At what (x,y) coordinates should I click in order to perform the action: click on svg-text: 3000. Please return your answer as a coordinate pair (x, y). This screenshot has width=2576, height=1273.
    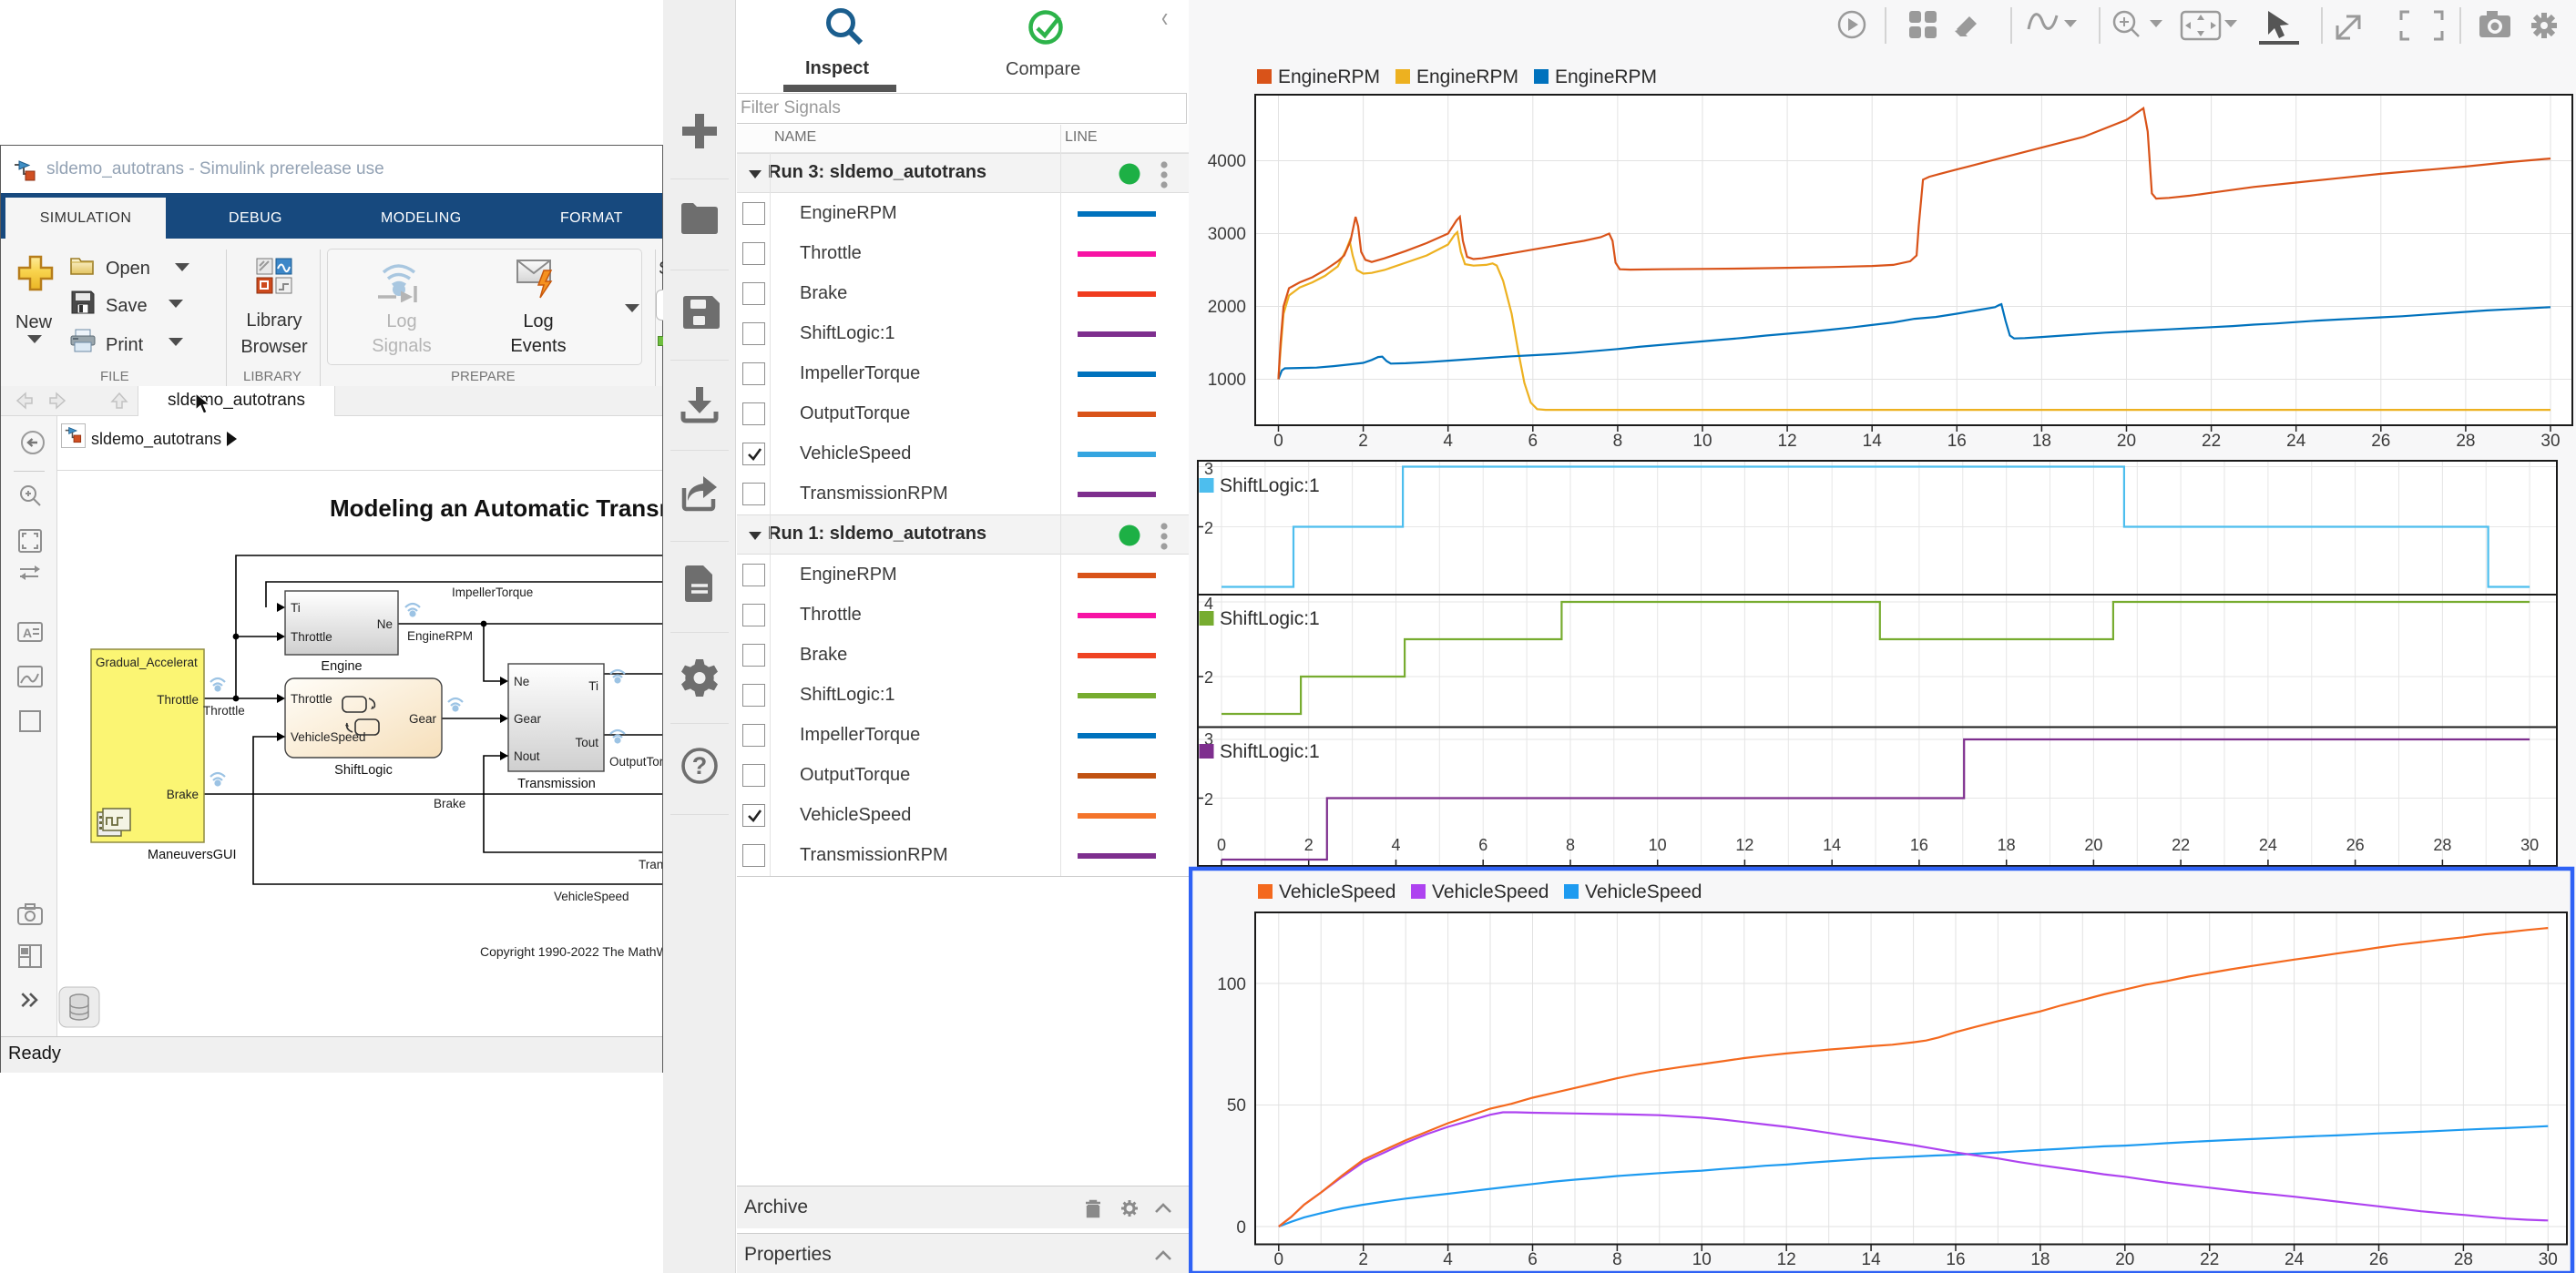
    Looking at the image, I should click on (1227, 235).